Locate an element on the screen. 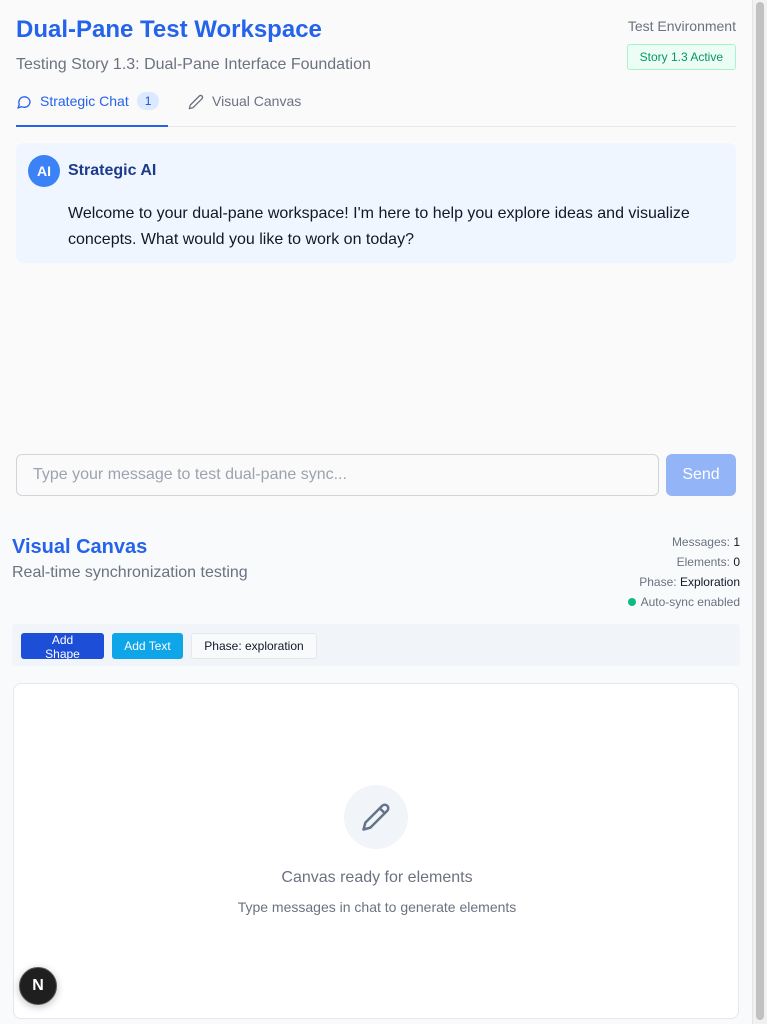 The height and width of the screenshot is (1024, 767). tab-visual-canvas: Visual Canvas is located at coordinates (244, 107).